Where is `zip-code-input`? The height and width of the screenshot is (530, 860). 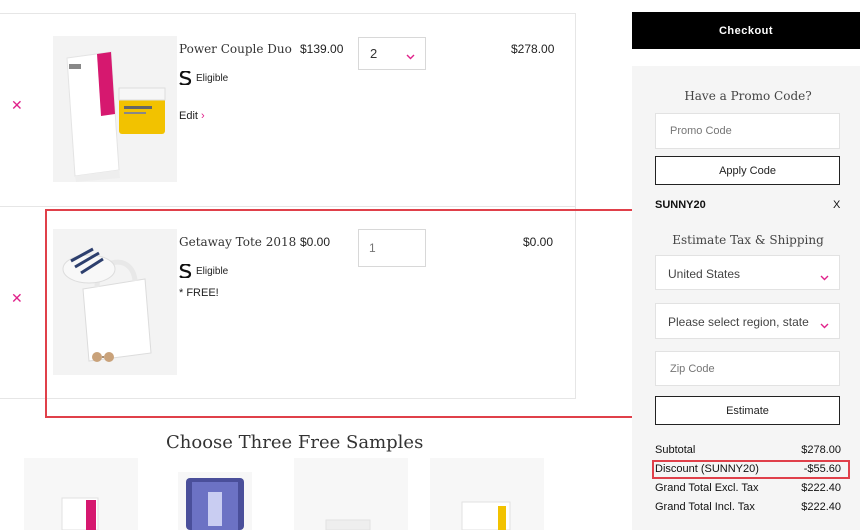
zip-code-input is located at coordinates (747, 368).